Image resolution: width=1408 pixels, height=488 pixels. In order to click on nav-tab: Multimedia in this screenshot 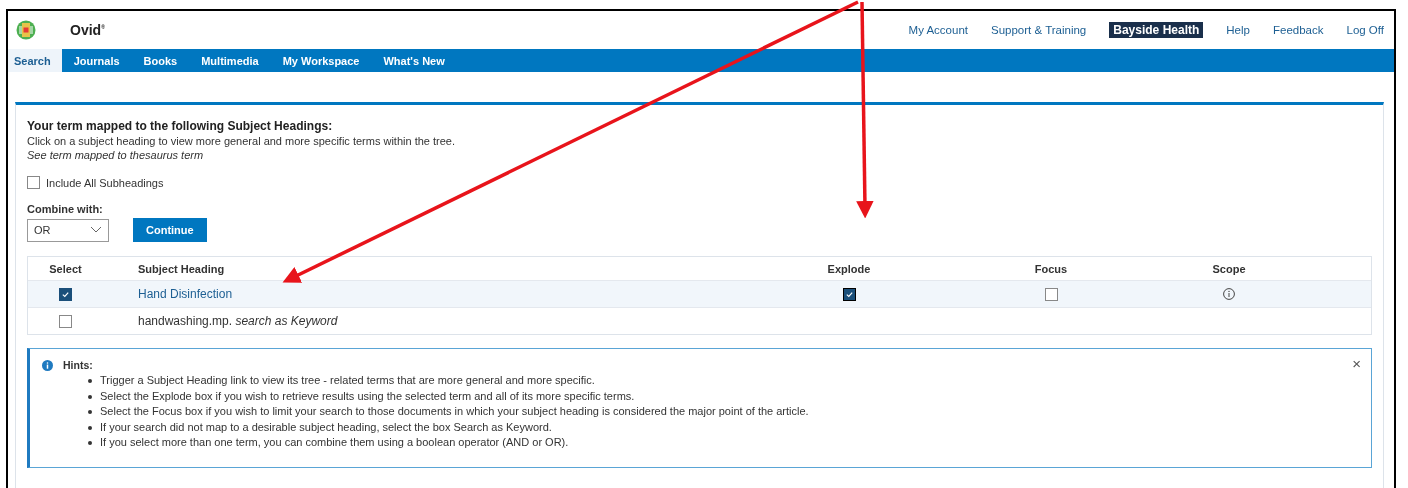, I will do `click(230, 60)`.